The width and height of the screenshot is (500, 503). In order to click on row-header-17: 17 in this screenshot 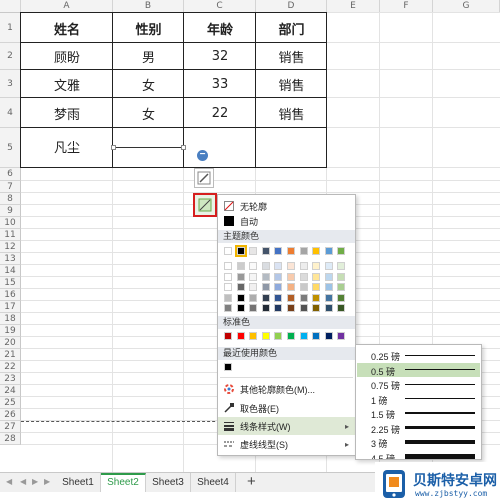, I will do `click(10, 307)`.